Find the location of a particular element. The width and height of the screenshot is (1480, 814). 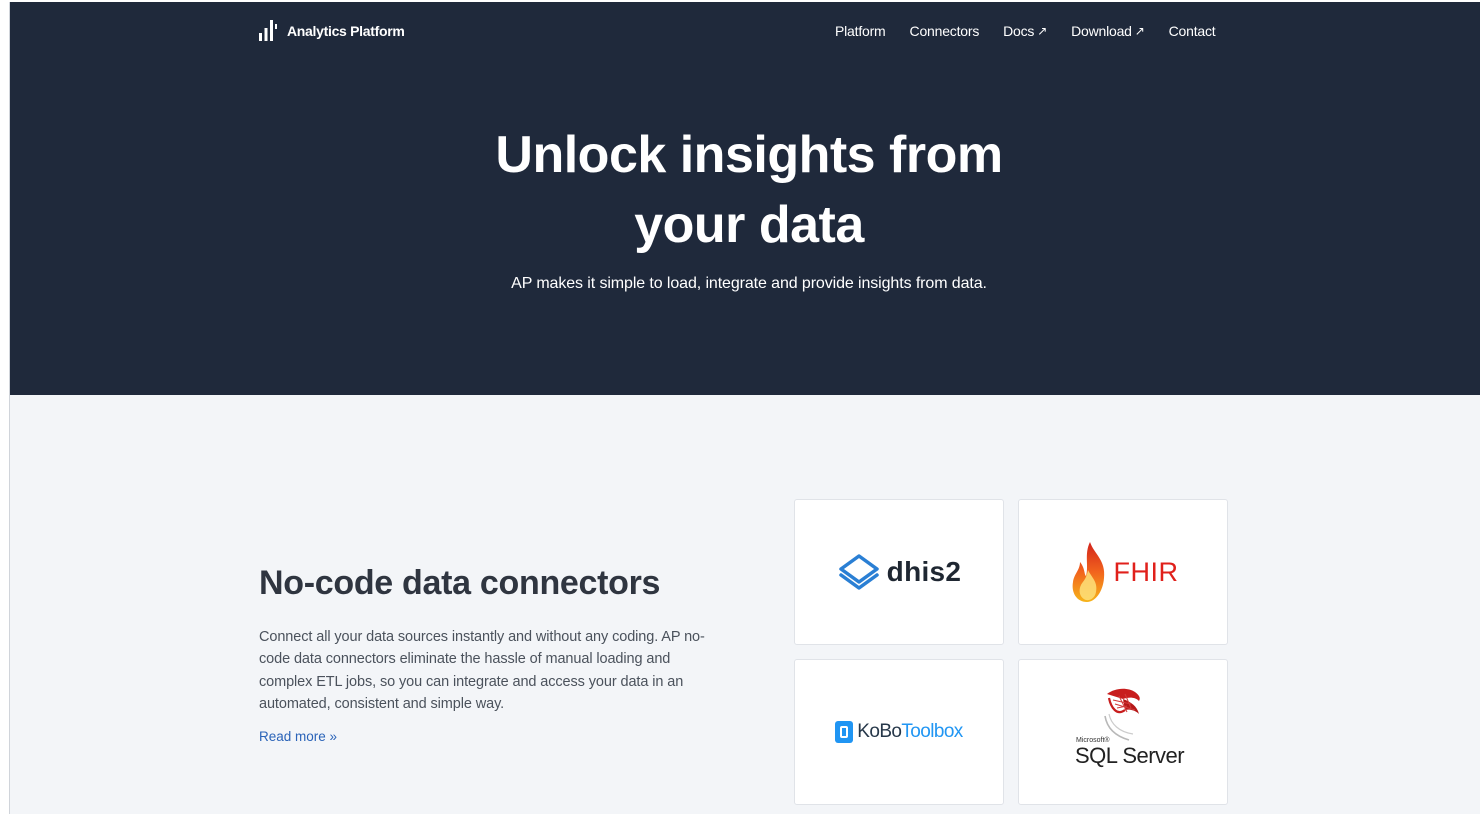

kobotoolbox-logo: KoBo Toolbox is located at coordinates (899, 732).